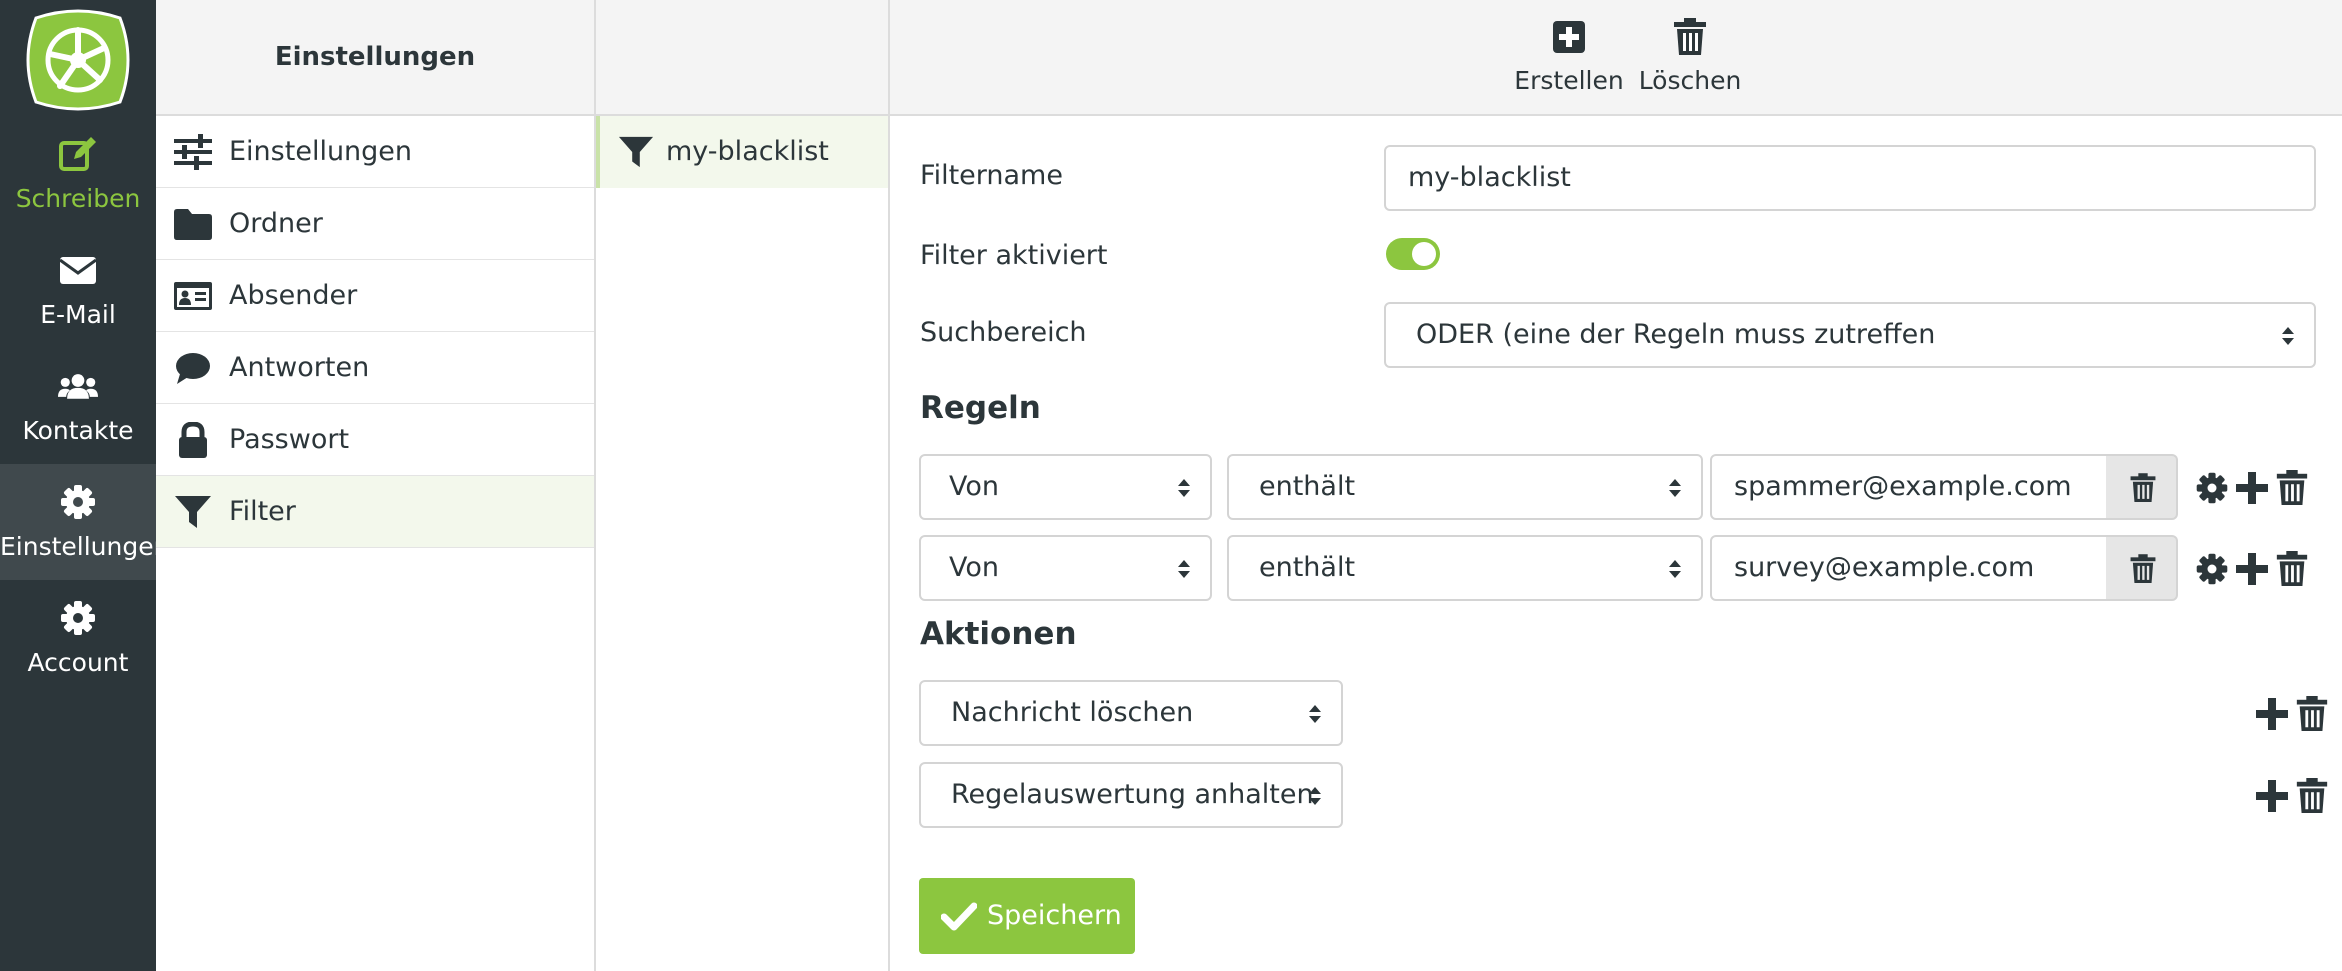 The height and width of the screenshot is (971, 2342). Describe the element at coordinates (1072, 712) in the screenshot. I see `action-value: Nachricht löschen` at that location.